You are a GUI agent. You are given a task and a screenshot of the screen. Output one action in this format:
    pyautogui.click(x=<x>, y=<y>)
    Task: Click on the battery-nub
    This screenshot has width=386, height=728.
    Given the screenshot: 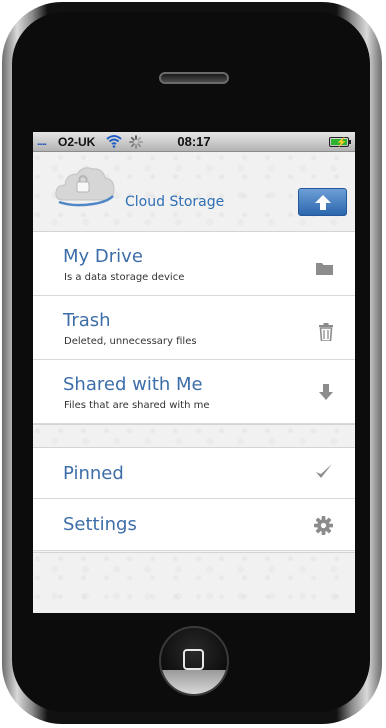 What is the action you would take?
    pyautogui.click(x=350, y=142)
    